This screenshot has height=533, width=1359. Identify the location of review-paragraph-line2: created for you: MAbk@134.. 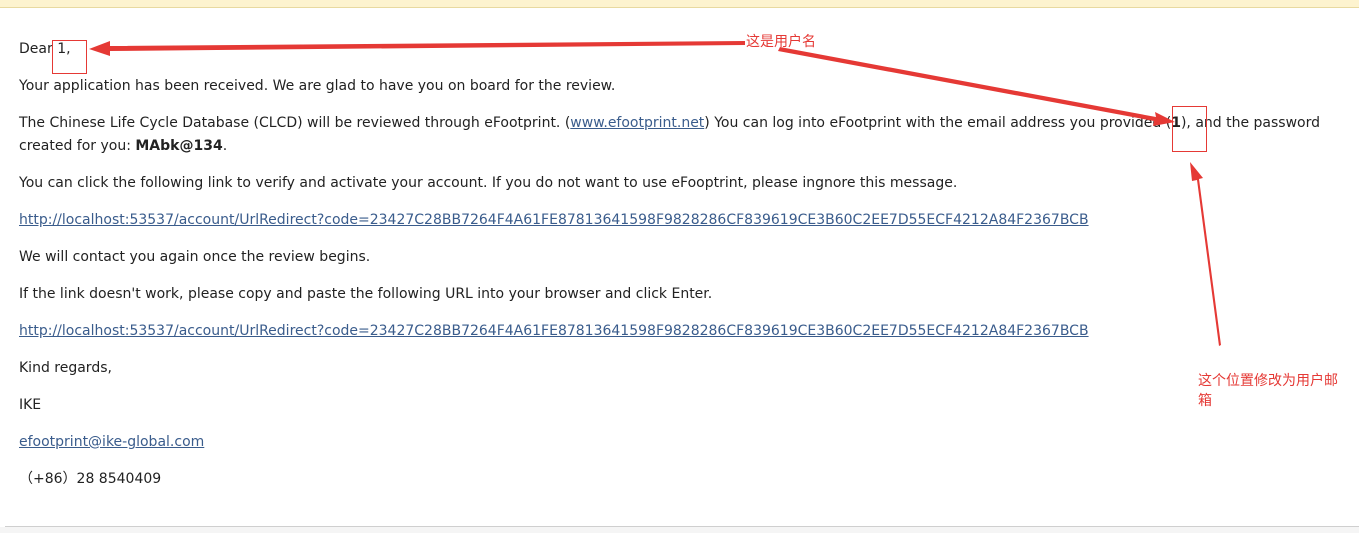
(123, 146).